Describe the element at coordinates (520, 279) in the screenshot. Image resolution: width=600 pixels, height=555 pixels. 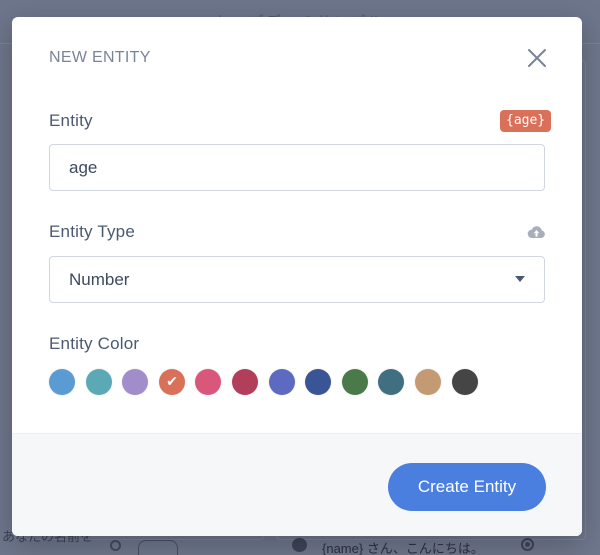
I see `chevron-down-icon` at that location.